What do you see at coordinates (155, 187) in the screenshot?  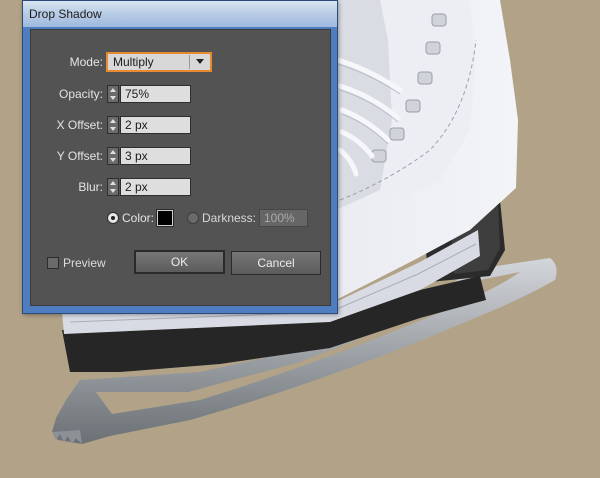 I see `blur-input: 2 px` at bounding box center [155, 187].